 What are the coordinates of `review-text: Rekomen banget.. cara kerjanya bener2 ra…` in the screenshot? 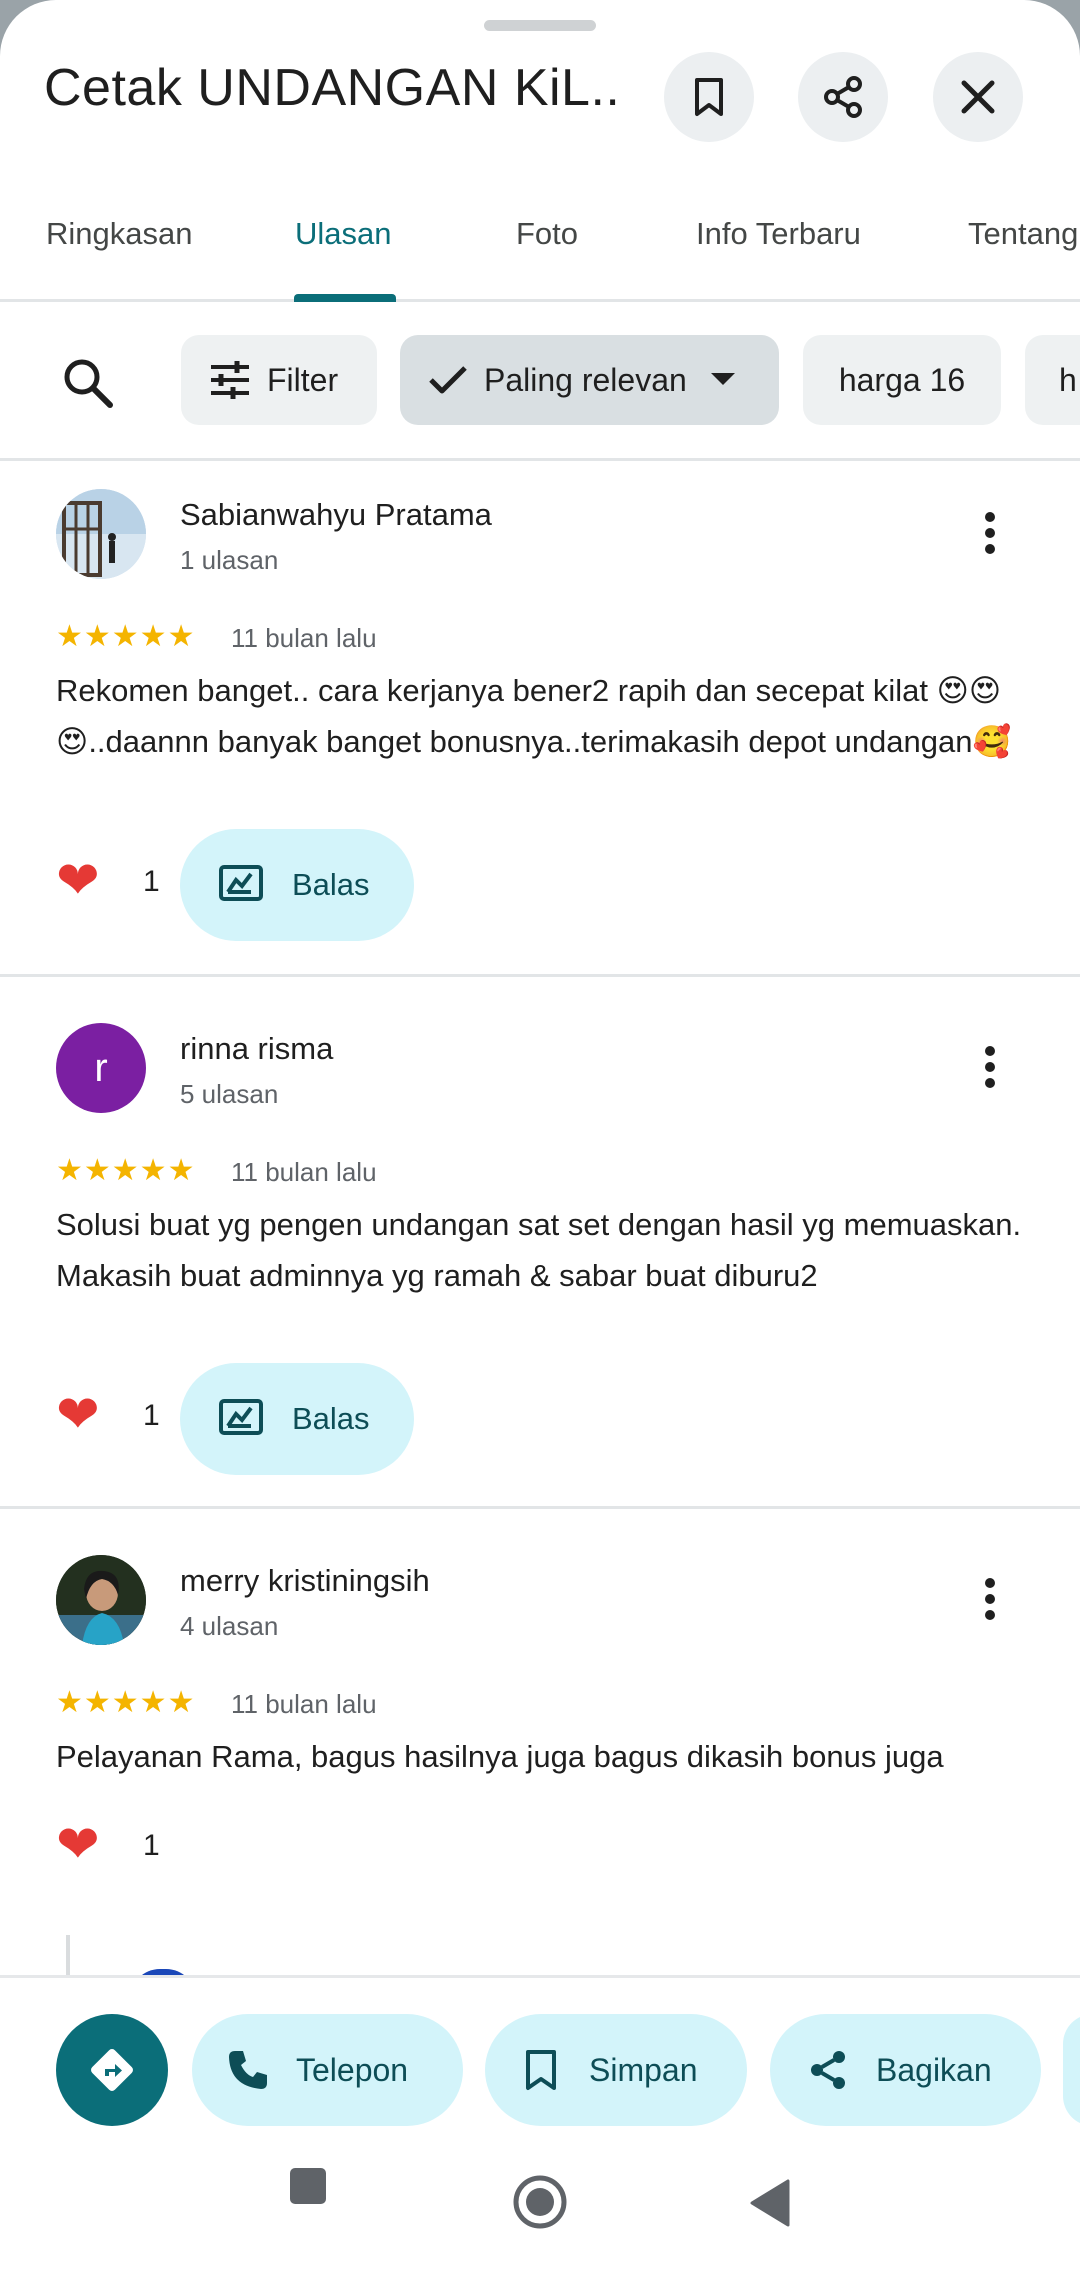 It's located at (534, 716).